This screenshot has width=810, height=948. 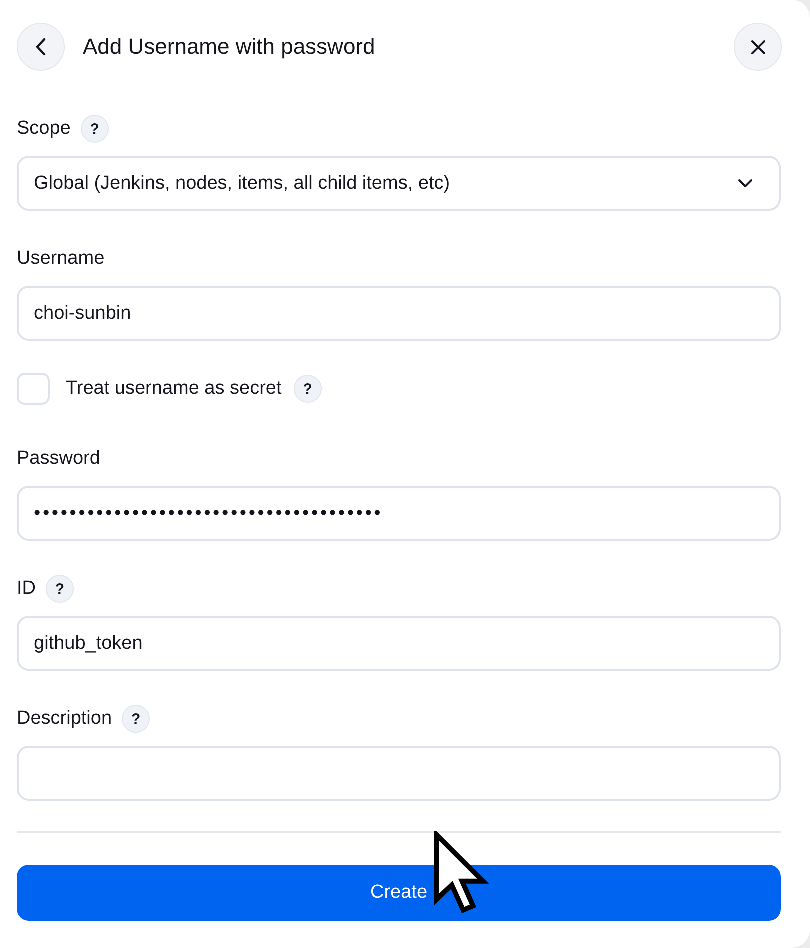 What do you see at coordinates (399, 643) in the screenshot?
I see `input-field: github_token` at bounding box center [399, 643].